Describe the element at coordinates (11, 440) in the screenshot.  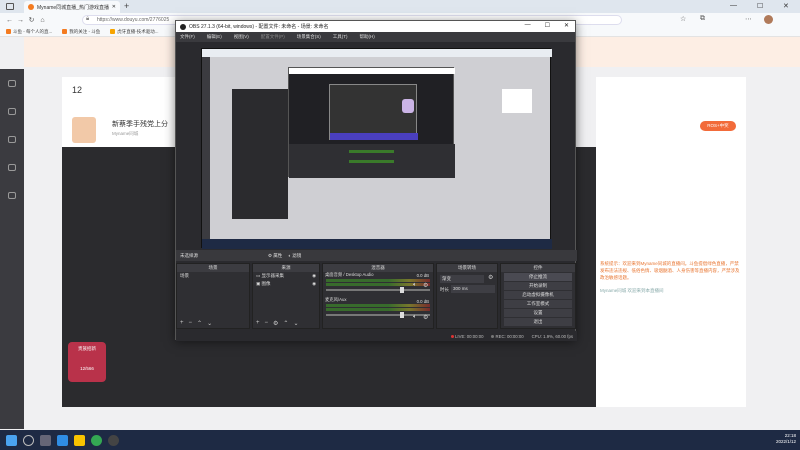
I see `windows-start-icon` at that location.